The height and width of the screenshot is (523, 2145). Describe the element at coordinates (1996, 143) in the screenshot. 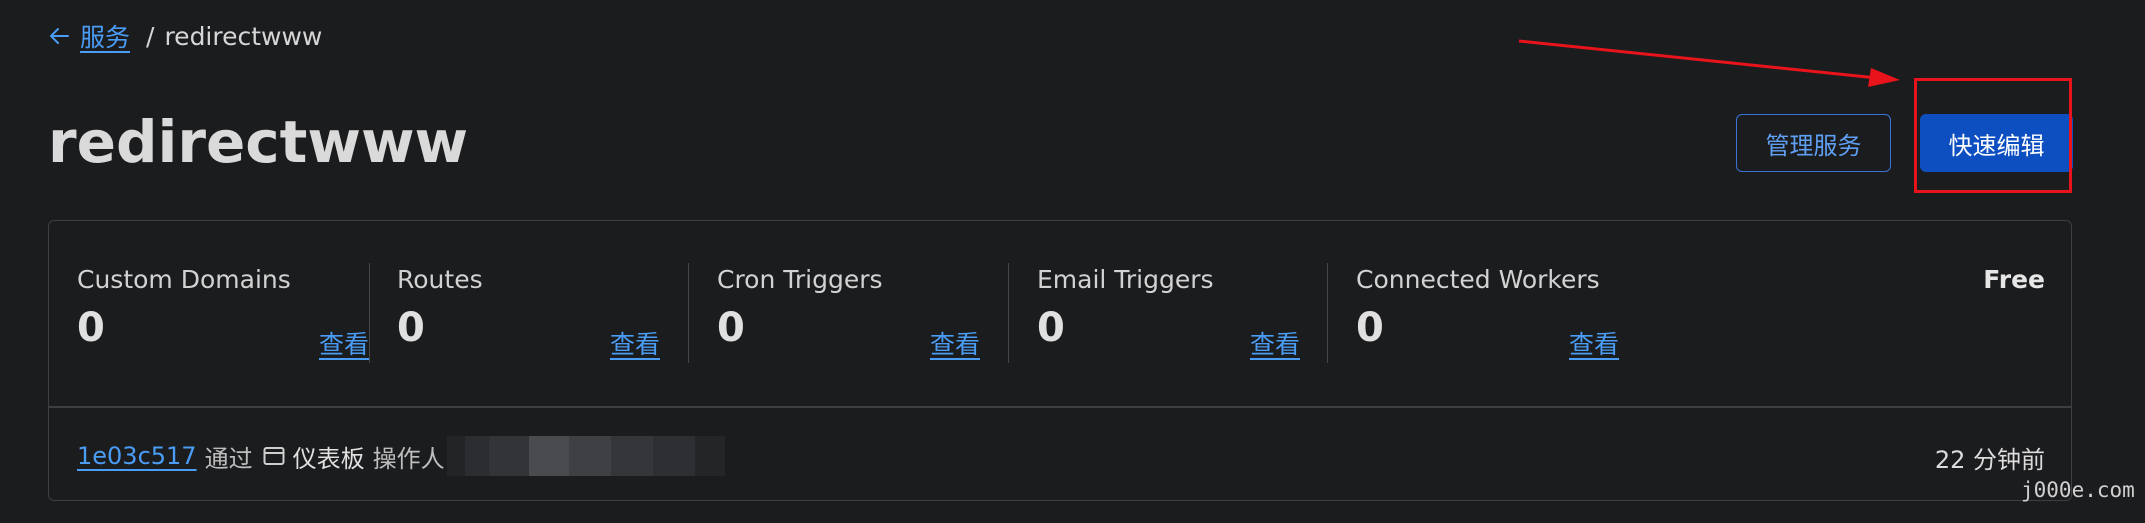

I see `quick-edit-button: 快速编辑` at that location.